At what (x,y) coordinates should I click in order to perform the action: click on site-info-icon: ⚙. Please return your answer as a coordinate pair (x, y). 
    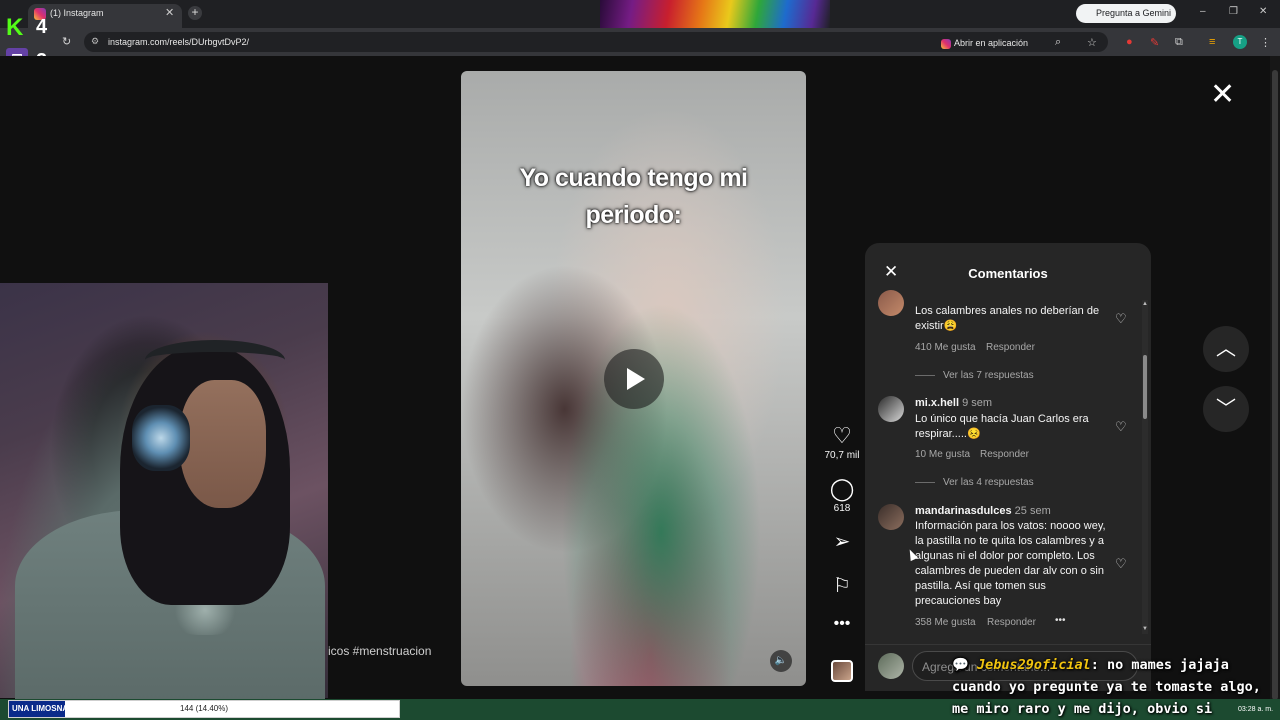
    Looking at the image, I should click on (95, 41).